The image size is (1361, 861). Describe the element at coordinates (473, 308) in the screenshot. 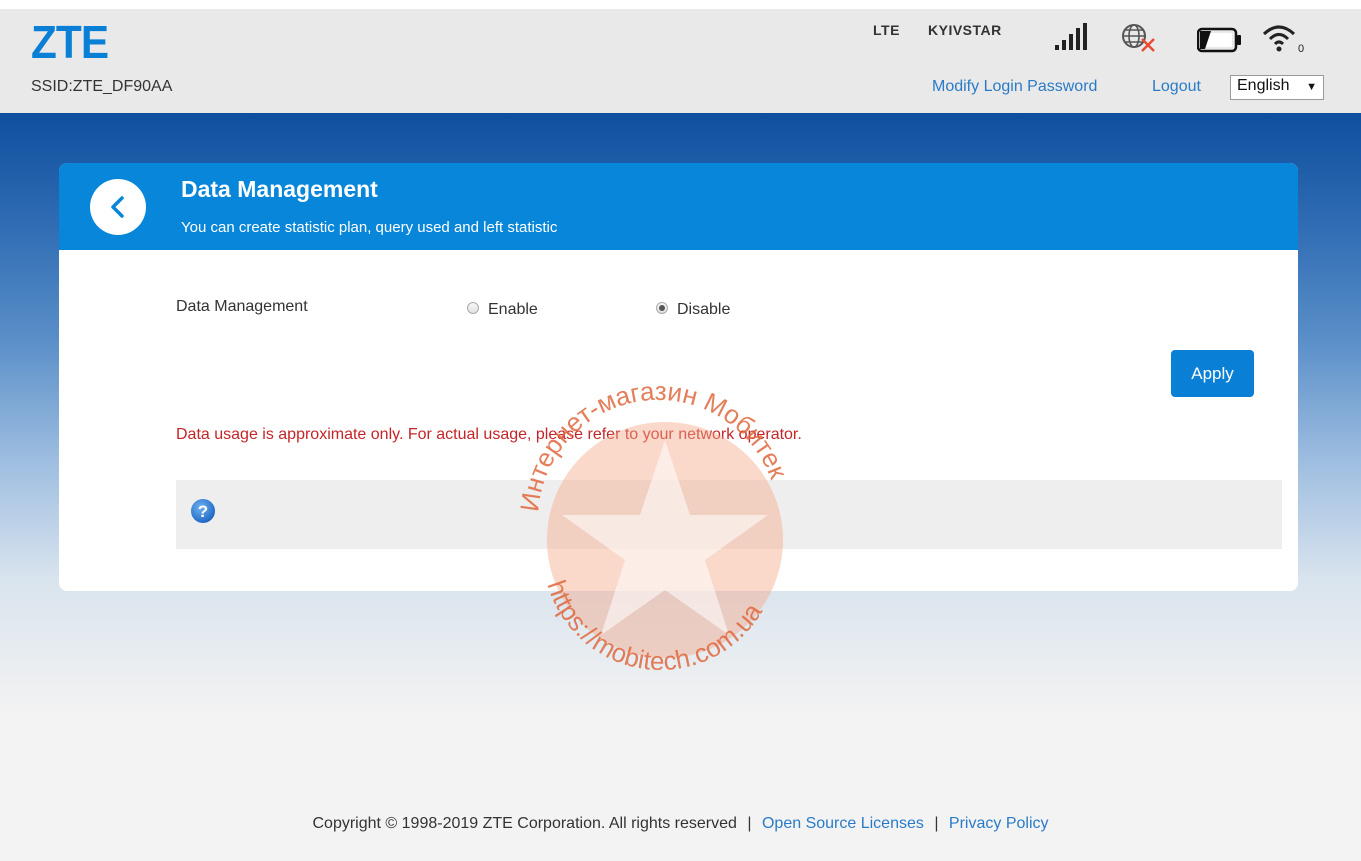

I see `enable-radio` at that location.